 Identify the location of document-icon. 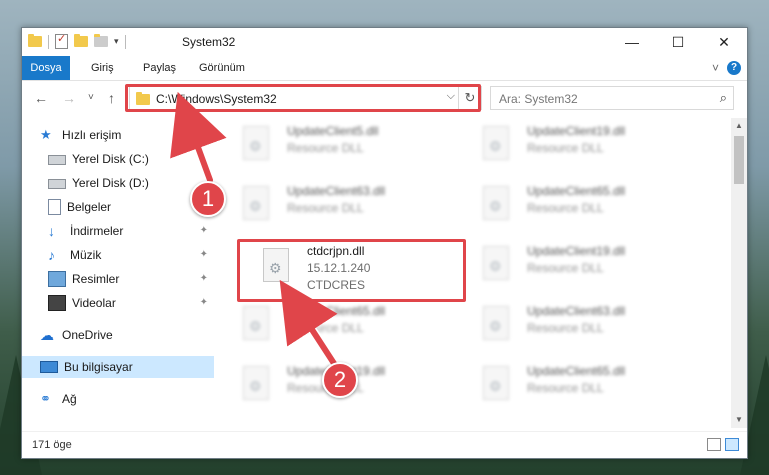
(54, 207).